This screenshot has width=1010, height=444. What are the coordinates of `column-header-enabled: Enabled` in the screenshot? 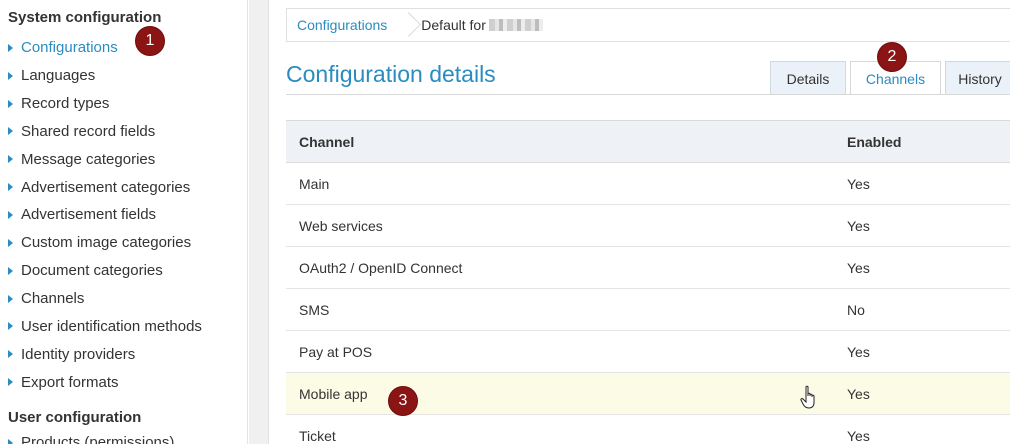 It's located at (874, 141).